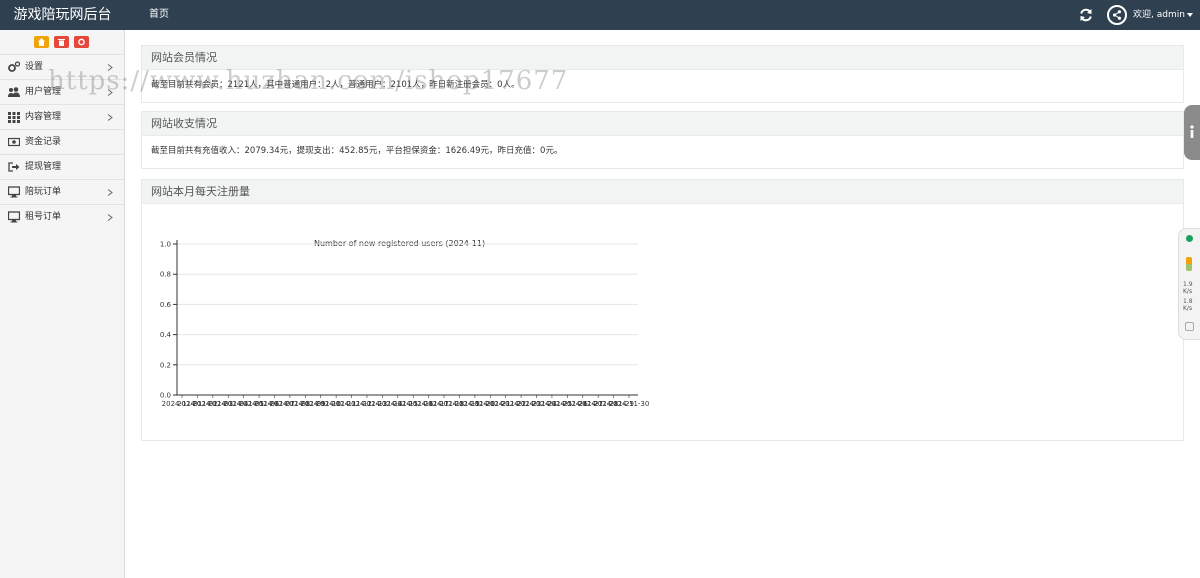 Image resolution: width=1200 pixels, height=578 pixels. I want to click on sidebar-item-label: 陪玩订单, so click(43, 192).